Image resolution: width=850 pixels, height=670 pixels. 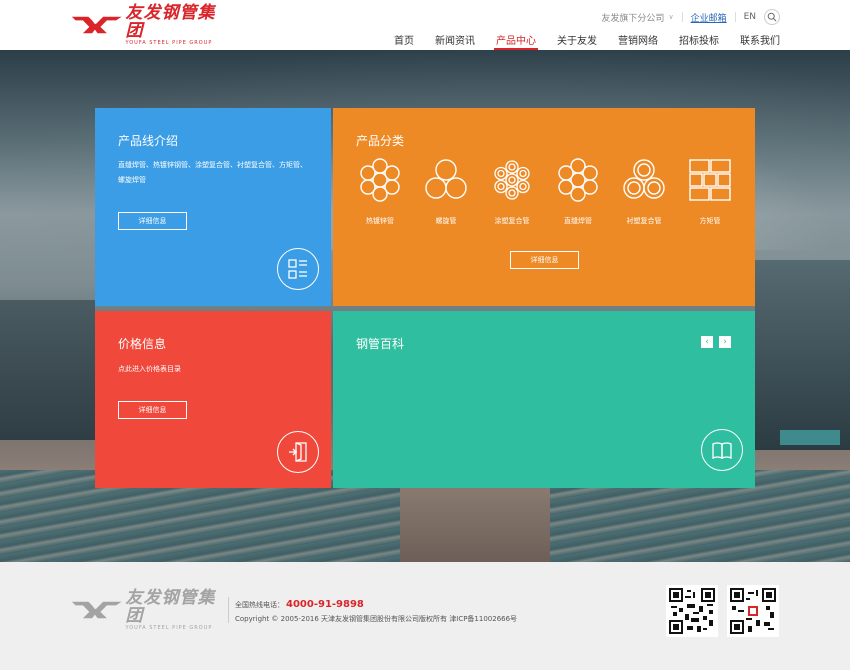 What do you see at coordinates (213, 399) in the screenshot?
I see `price-info-tile: 价格信息 点此进入价格表目录 详细信息` at bounding box center [213, 399].